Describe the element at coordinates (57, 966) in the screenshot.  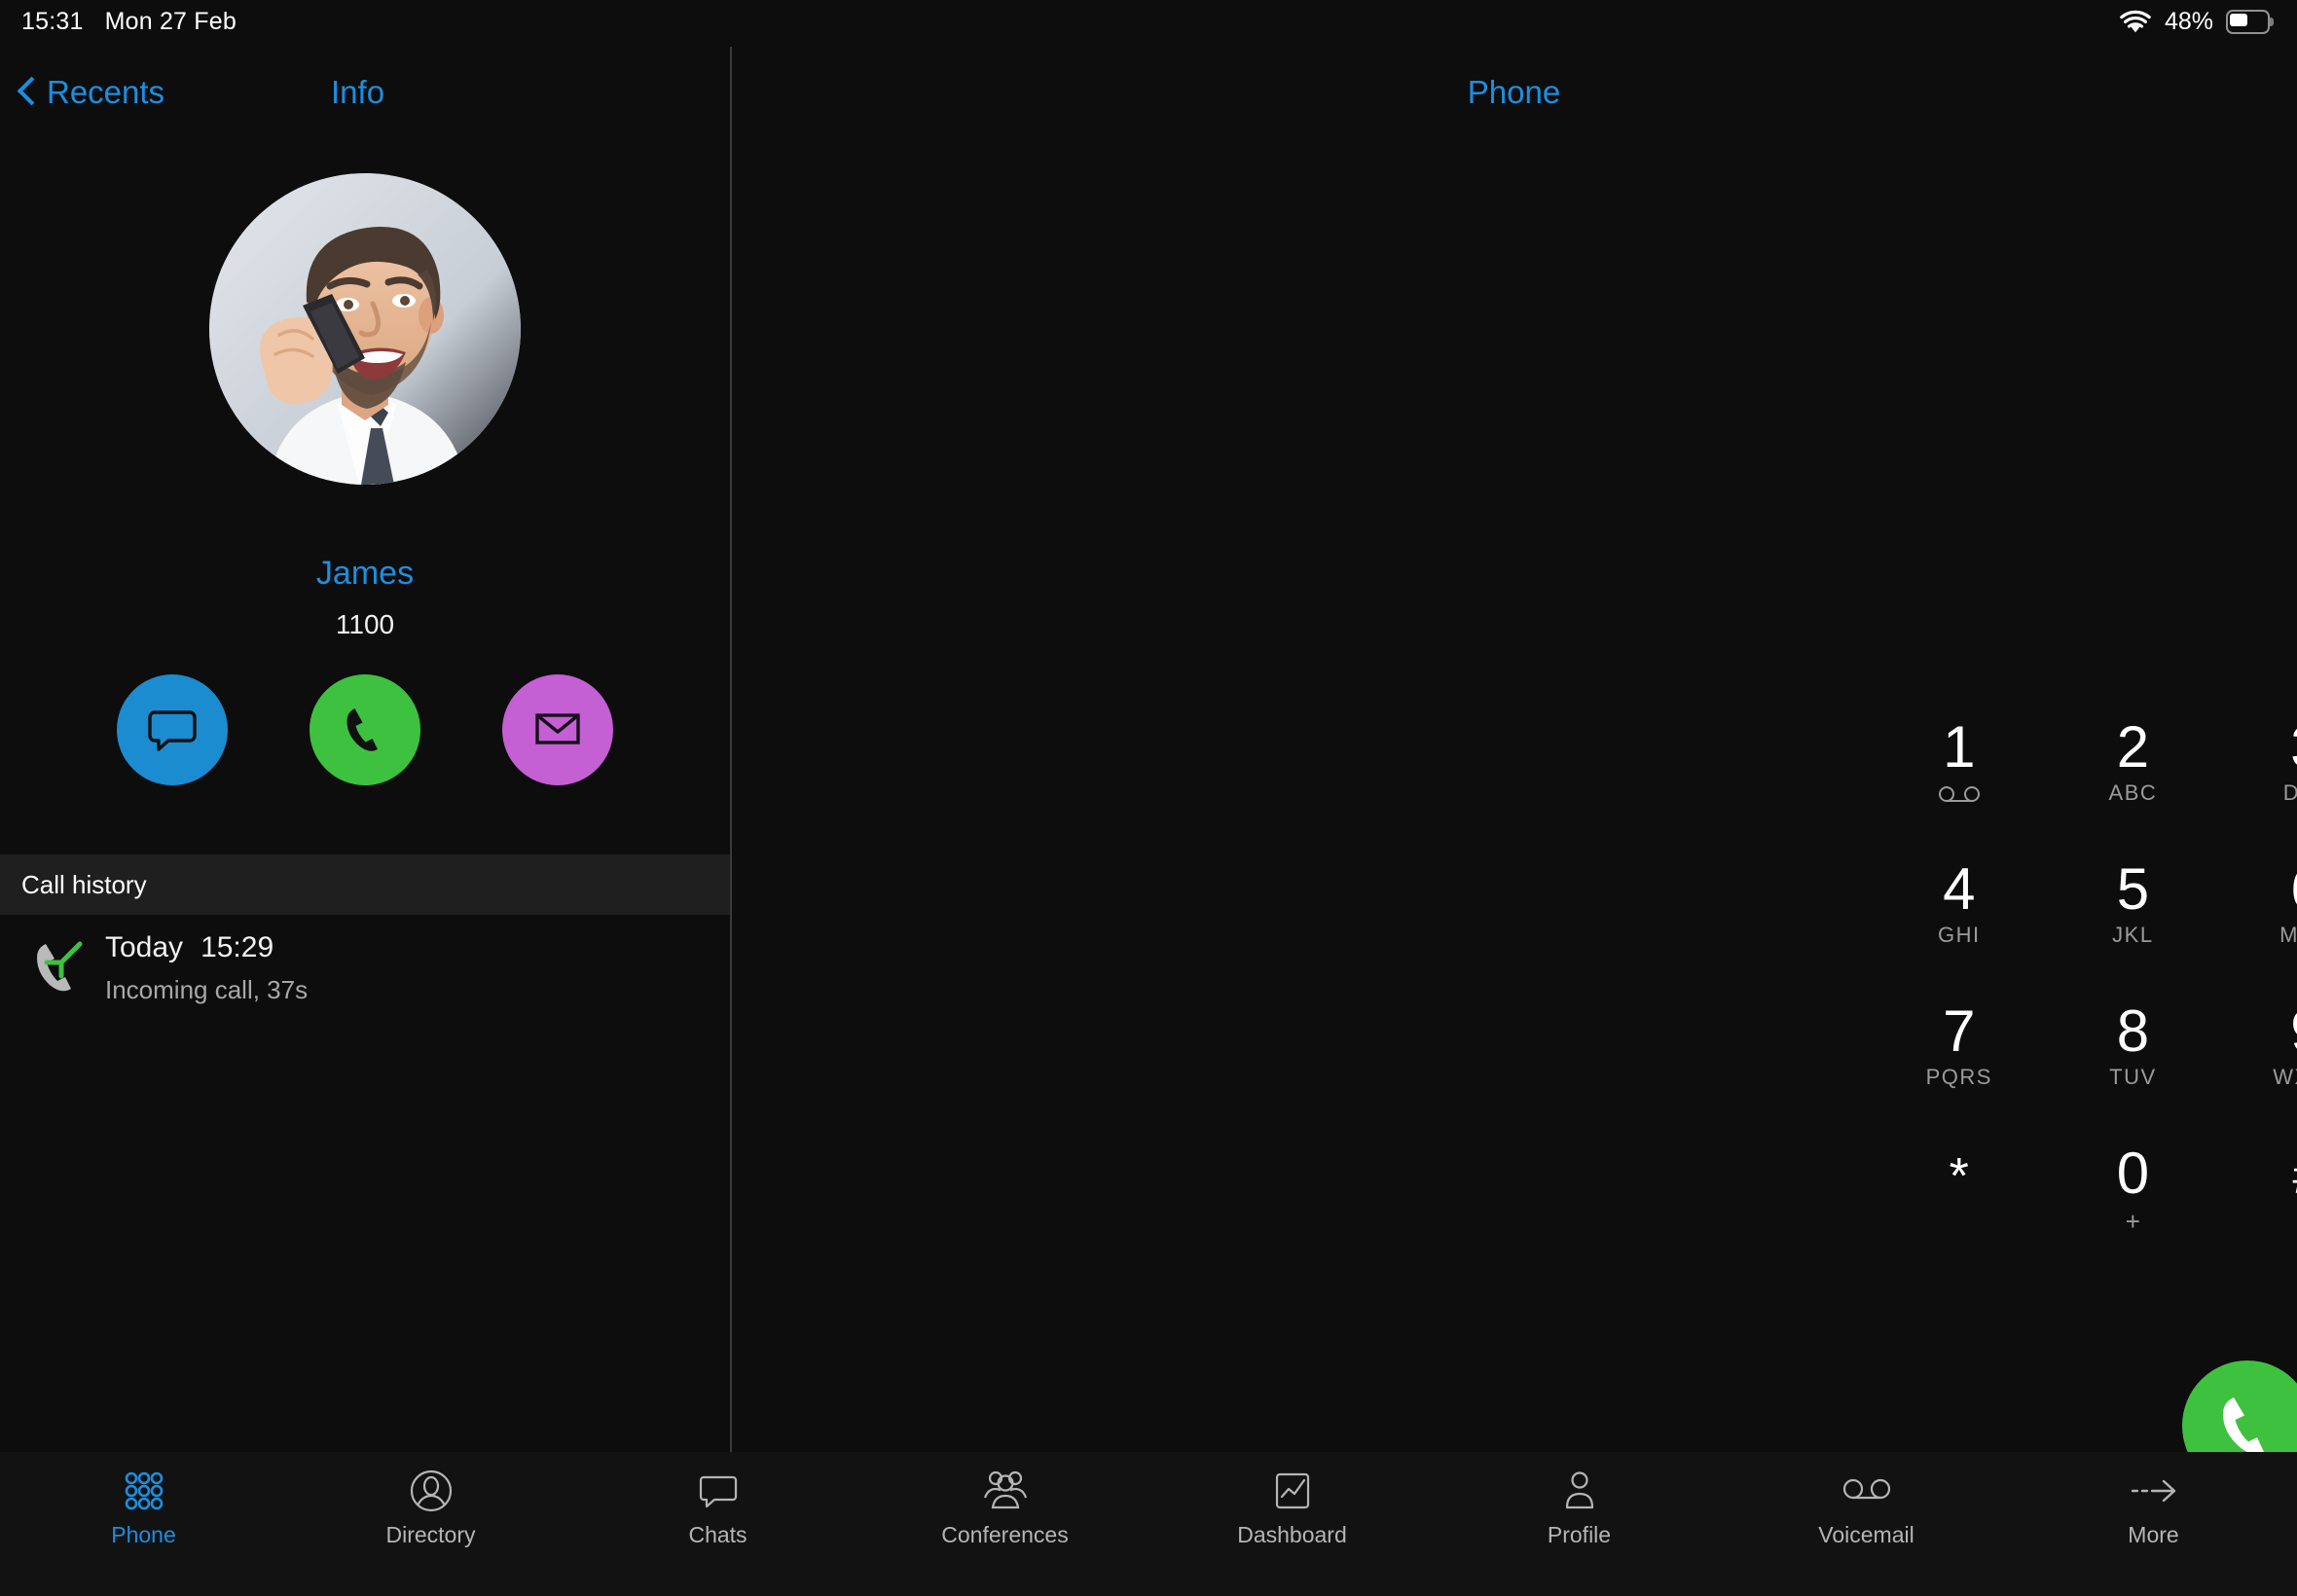
I see `incoming-call-icon` at that location.